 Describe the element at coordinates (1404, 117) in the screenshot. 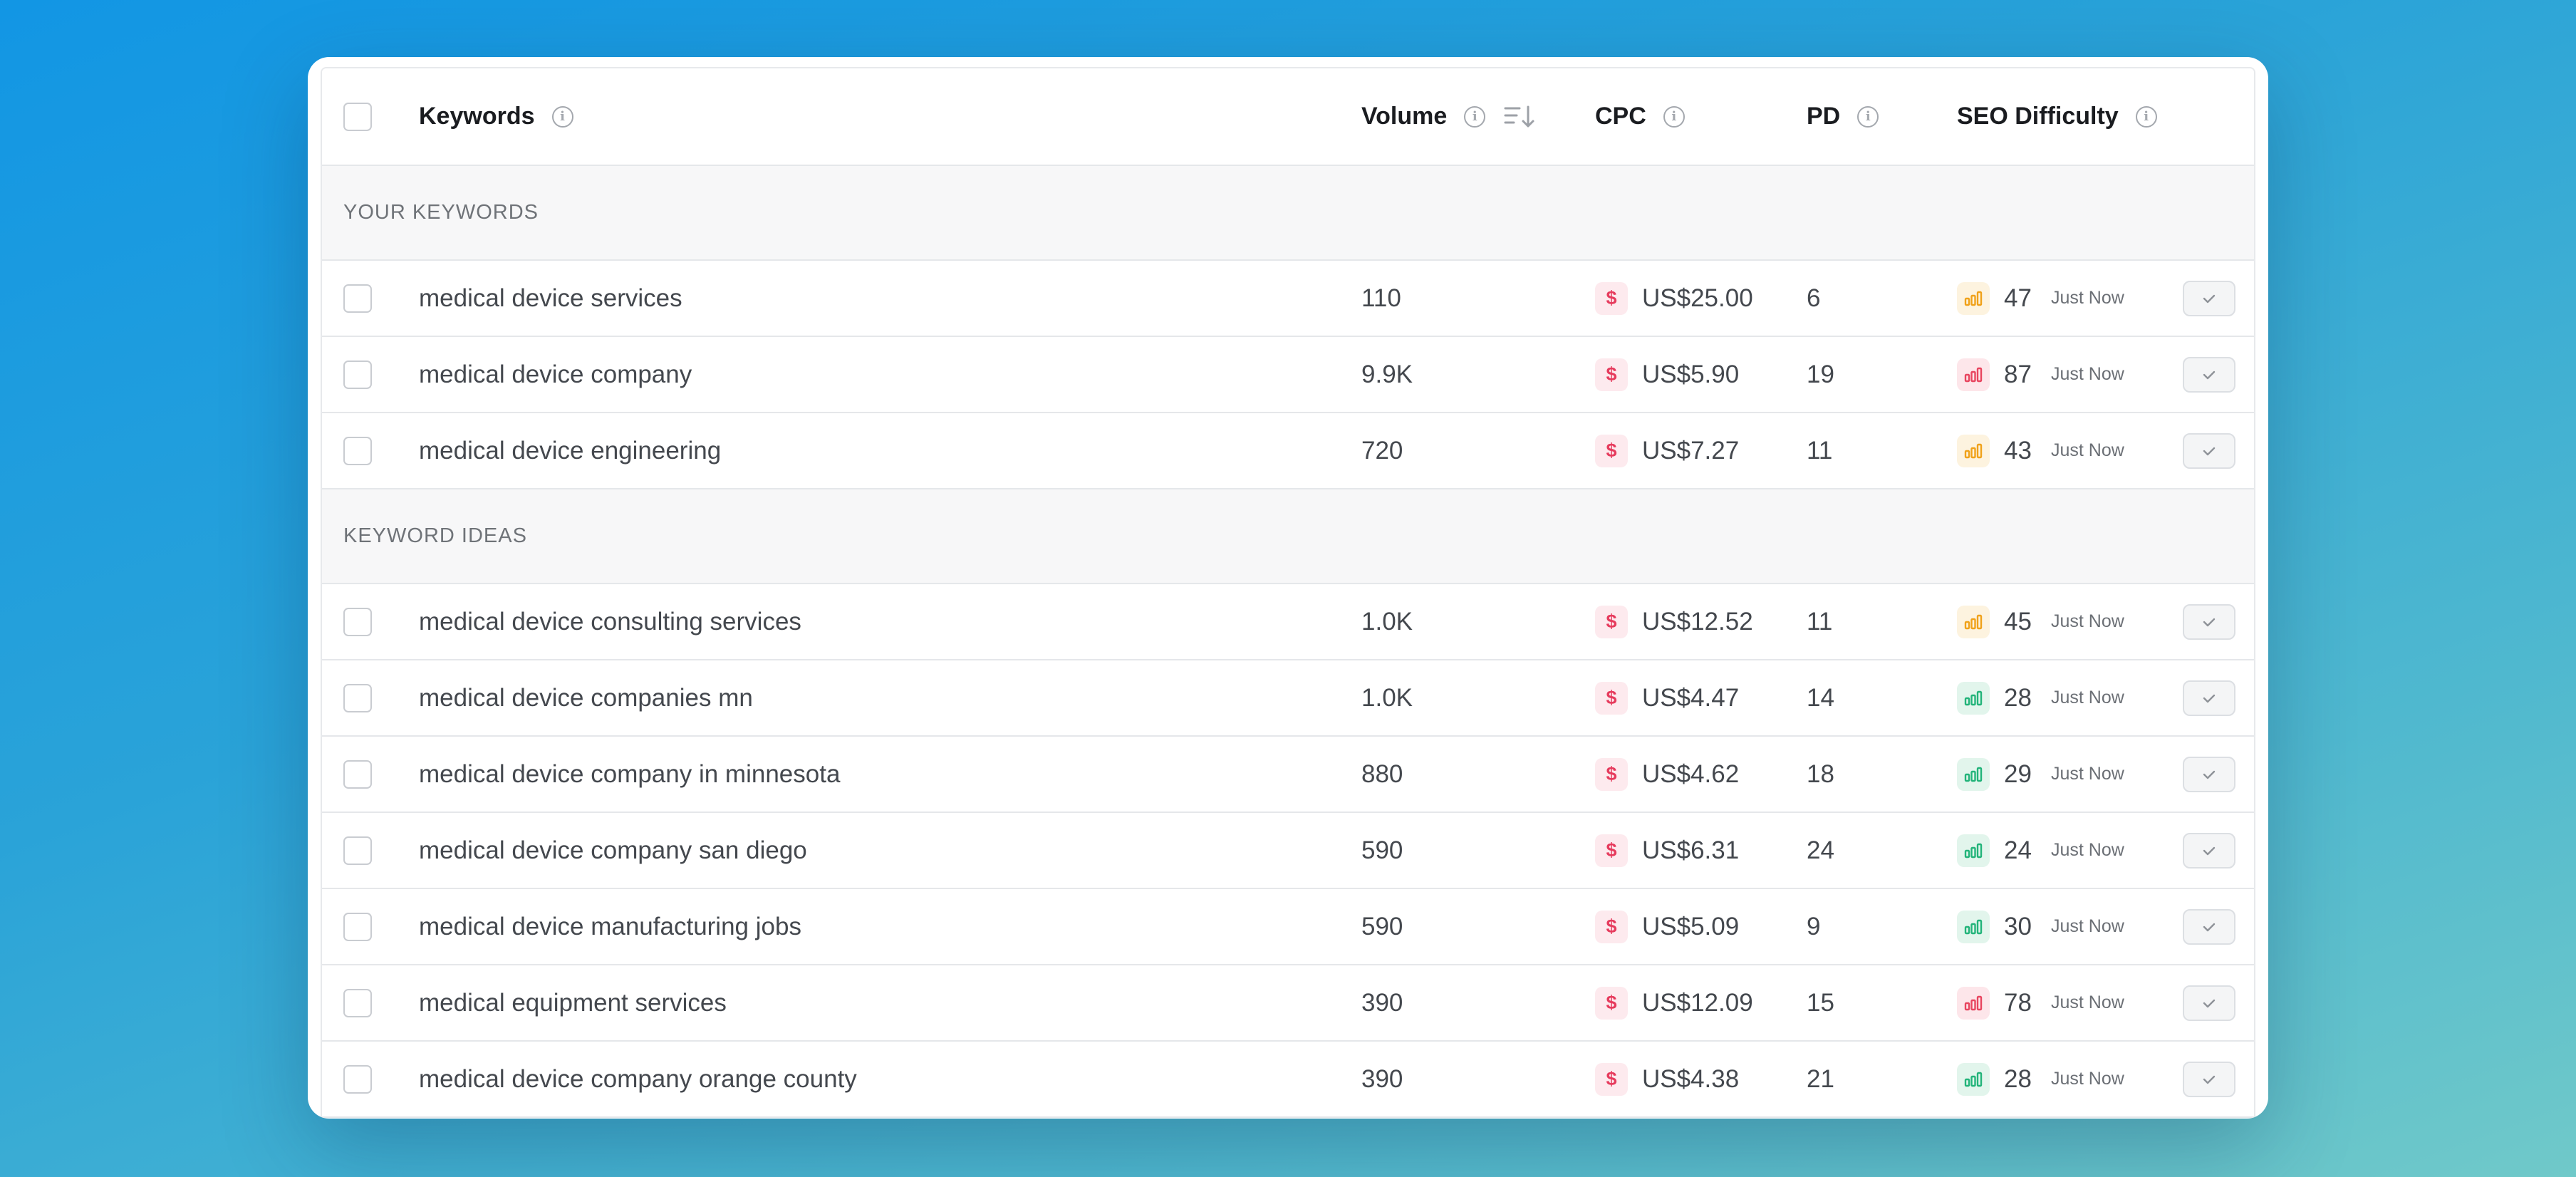

I see `volume-column-header: Volume` at that location.